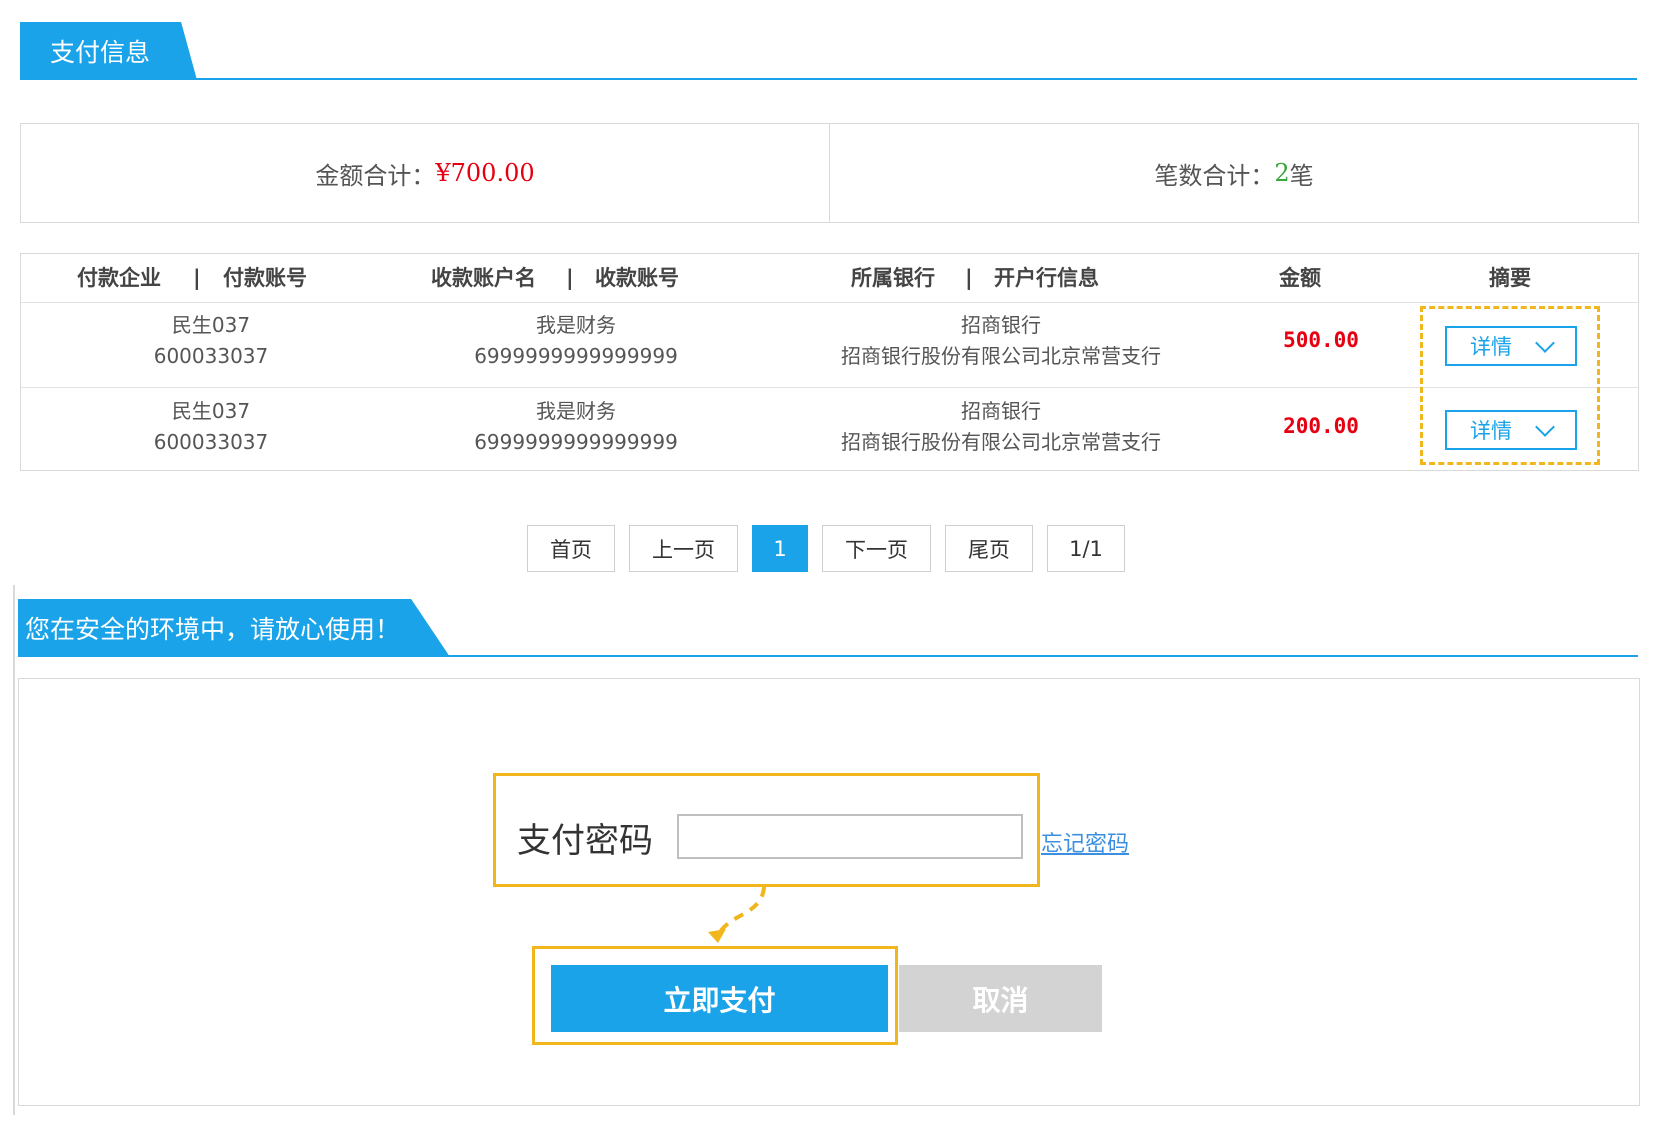  Describe the element at coordinates (989, 548) in the screenshot. I see `last-page-button: 尾页` at that location.